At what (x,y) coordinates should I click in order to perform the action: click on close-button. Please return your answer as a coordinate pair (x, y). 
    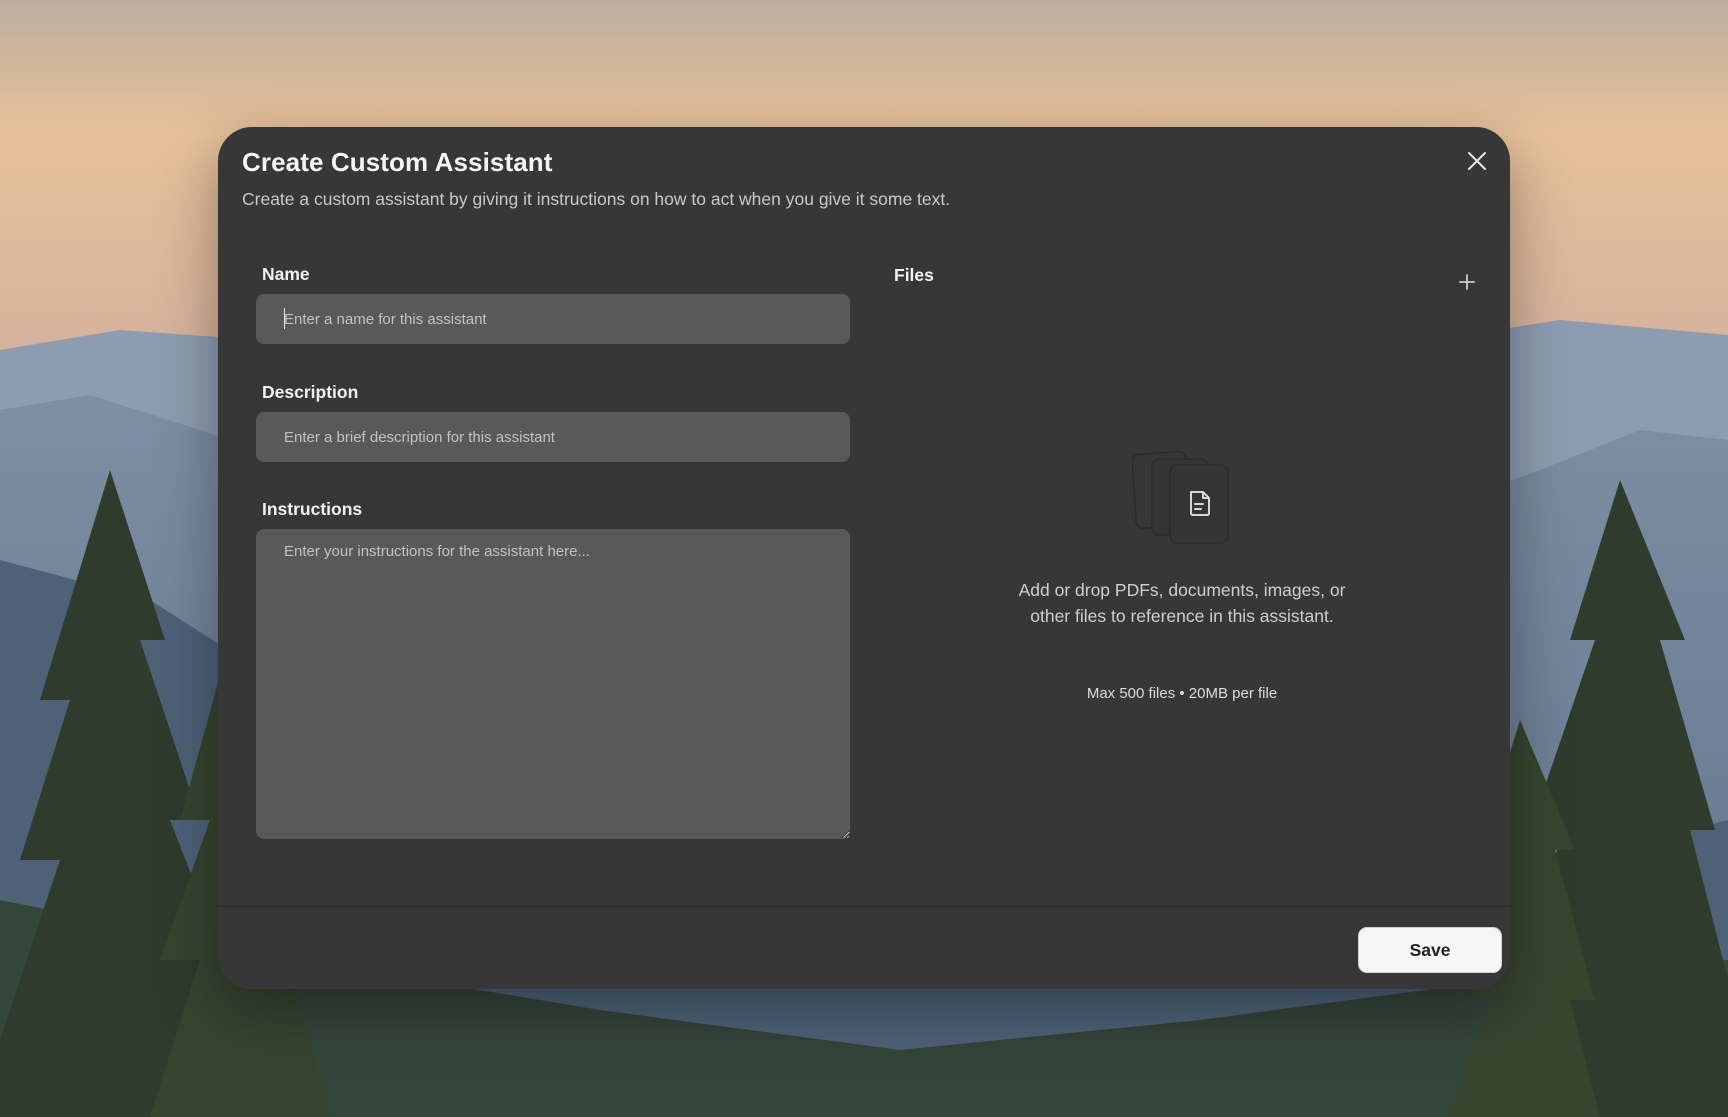
    Looking at the image, I should click on (1477, 161).